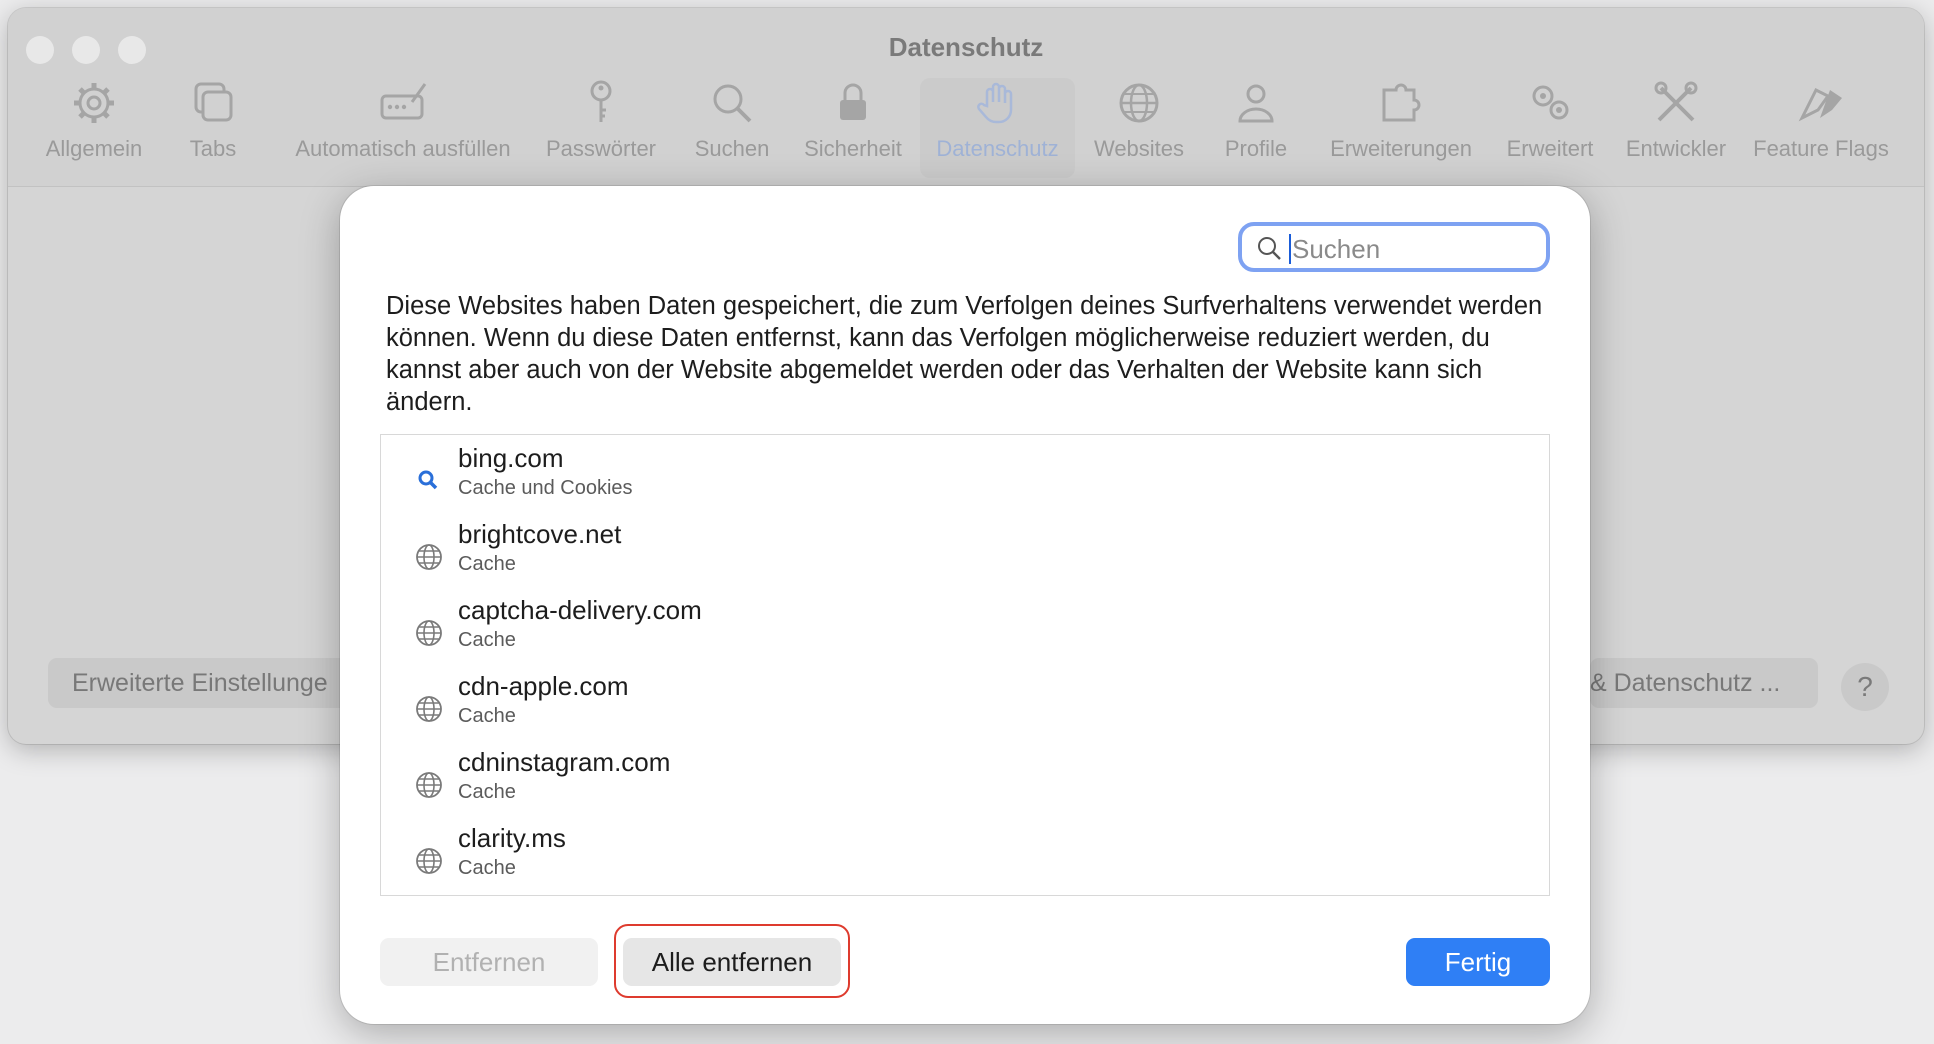  What do you see at coordinates (601, 128) in the screenshot?
I see `tab-passwords: Passwörter` at bounding box center [601, 128].